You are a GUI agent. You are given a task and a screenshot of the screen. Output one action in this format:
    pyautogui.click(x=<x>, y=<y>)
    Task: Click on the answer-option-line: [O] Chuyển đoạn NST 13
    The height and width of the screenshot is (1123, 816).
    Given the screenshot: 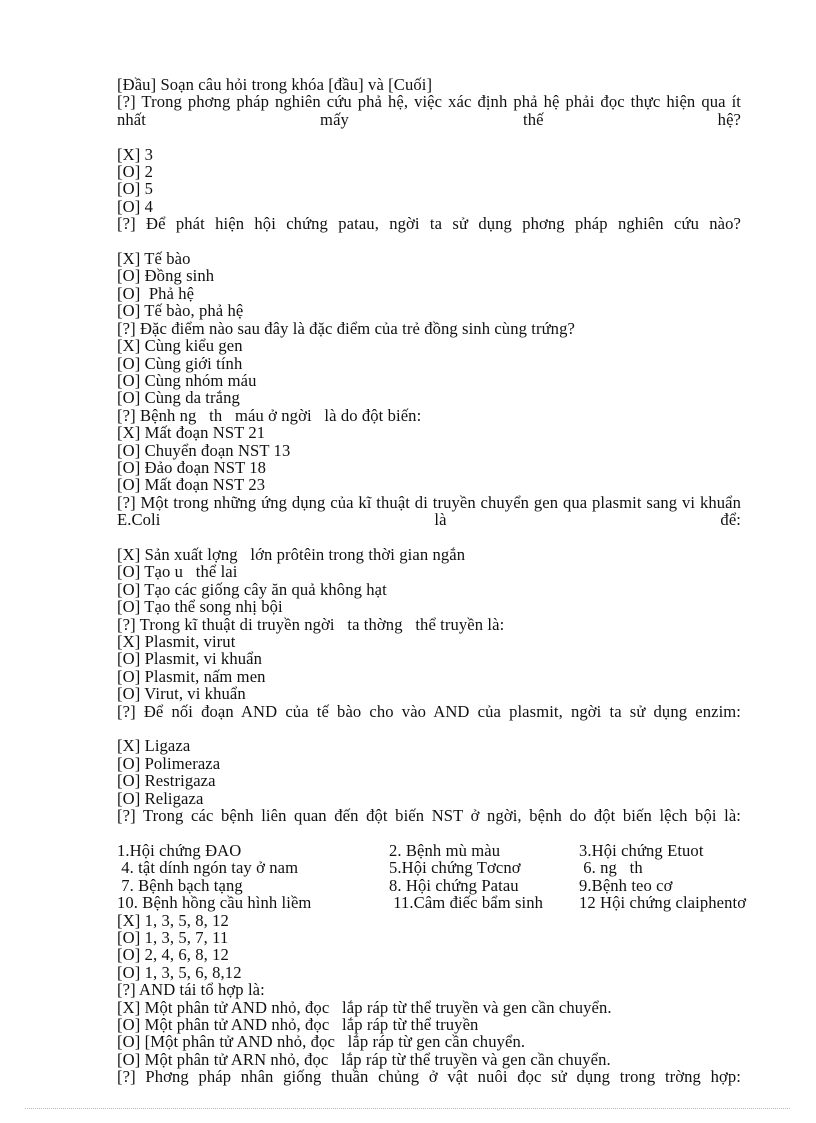 What is the action you would take?
    pyautogui.click(x=204, y=450)
    